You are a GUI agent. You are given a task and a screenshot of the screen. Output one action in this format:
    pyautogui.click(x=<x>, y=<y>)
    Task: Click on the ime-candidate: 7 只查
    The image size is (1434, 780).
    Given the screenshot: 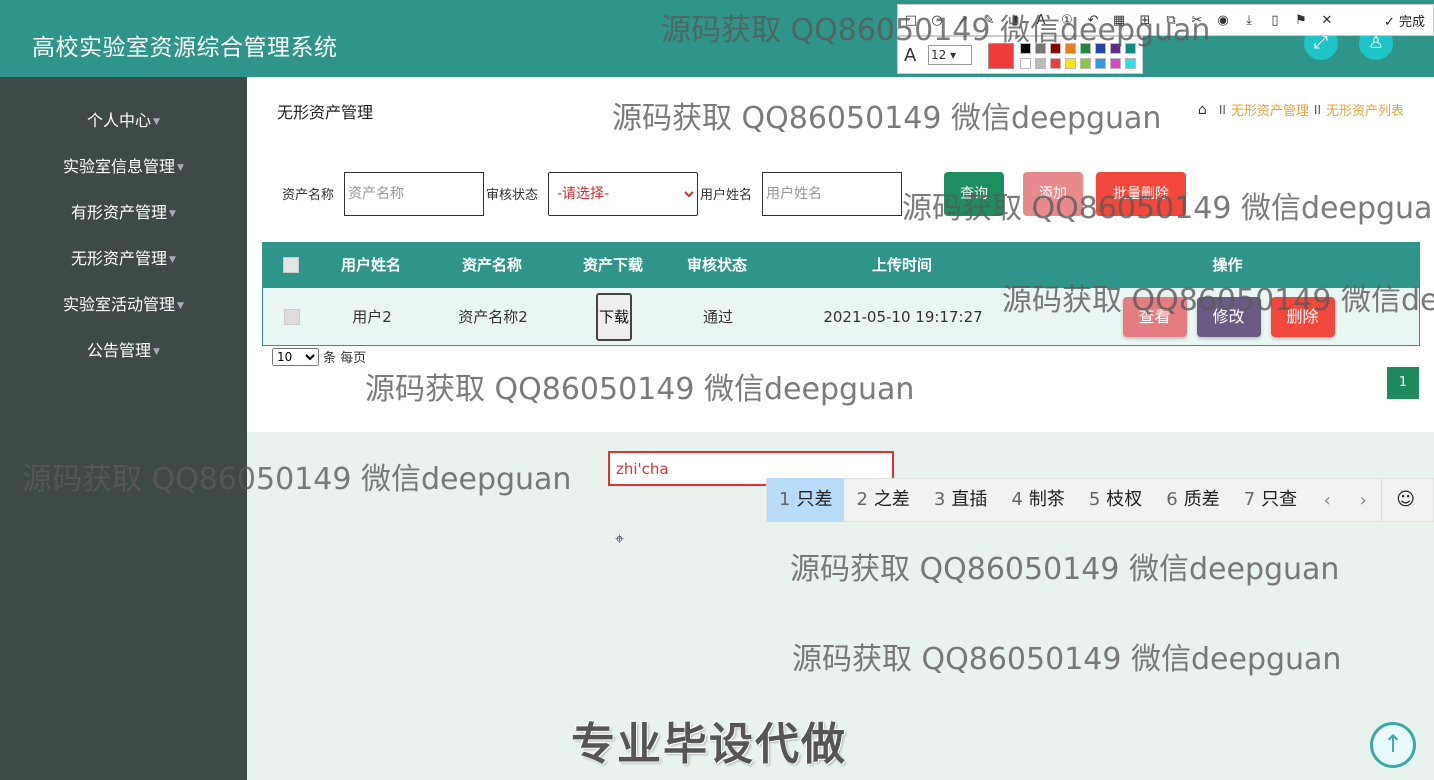 What is the action you would take?
    pyautogui.click(x=1270, y=500)
    